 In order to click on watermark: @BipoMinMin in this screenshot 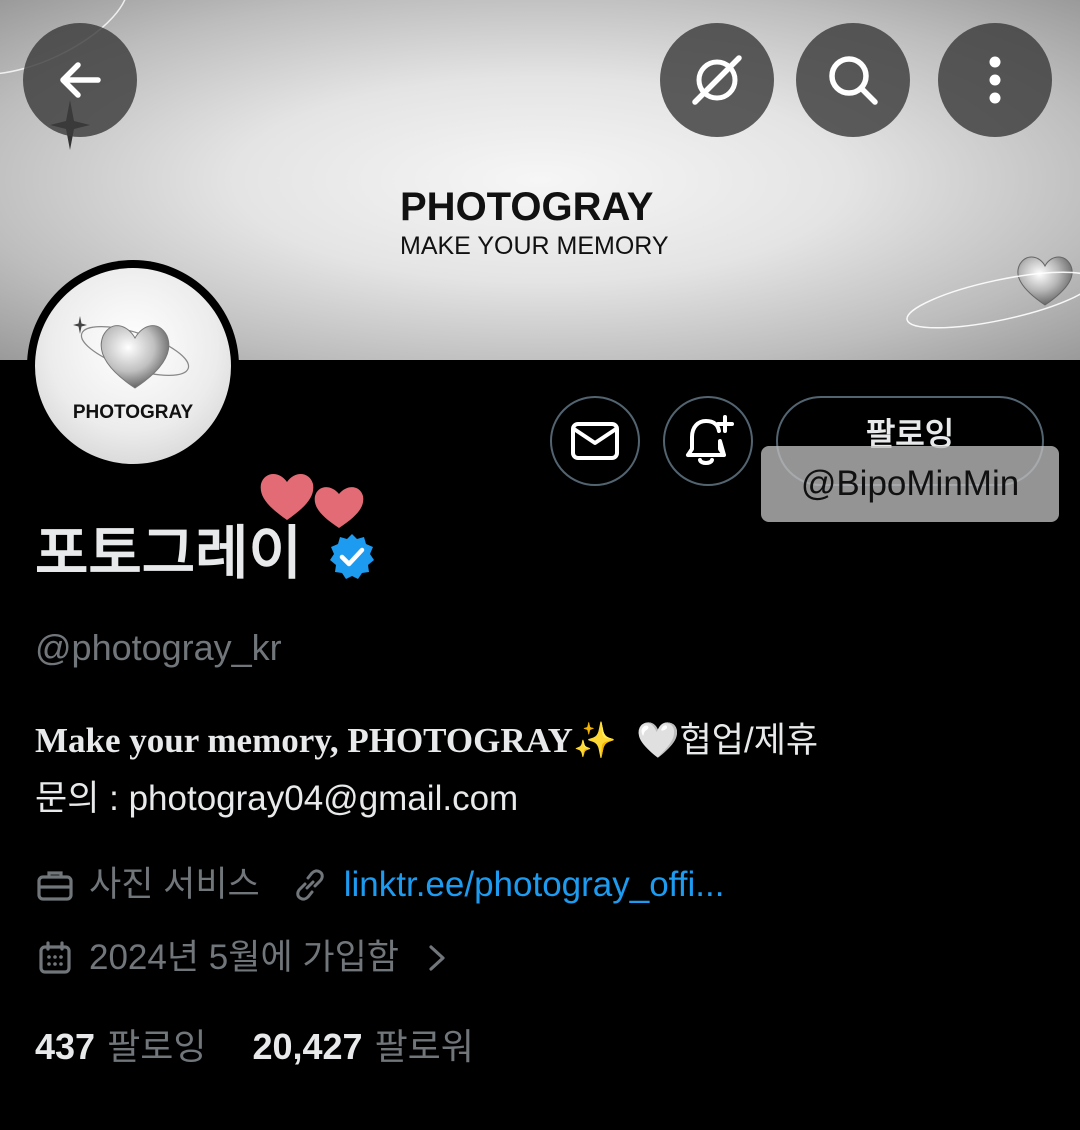, I will do `click(910, 484)`.